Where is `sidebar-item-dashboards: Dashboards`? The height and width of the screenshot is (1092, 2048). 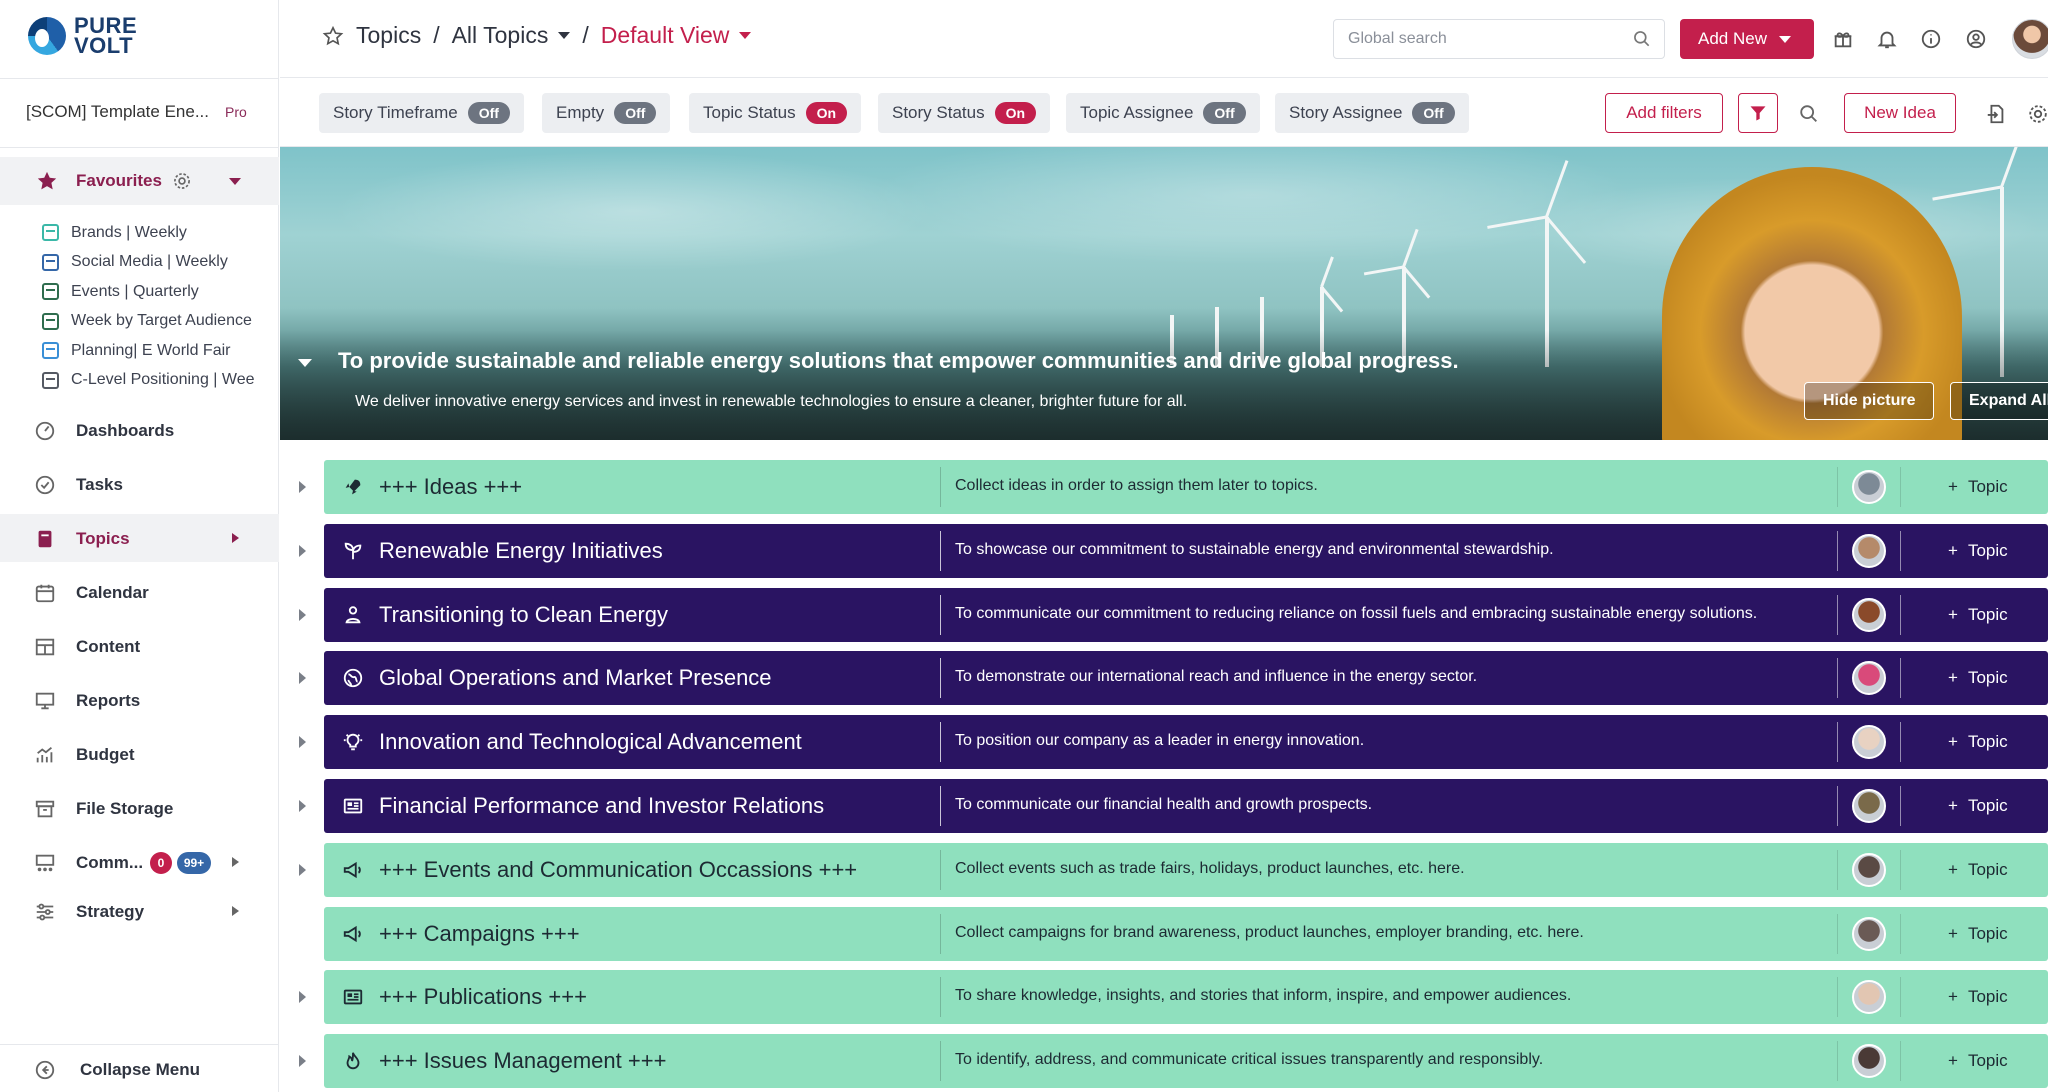 sidebar-item-dashboards: Dashboards is located at coordinates (139, 430).